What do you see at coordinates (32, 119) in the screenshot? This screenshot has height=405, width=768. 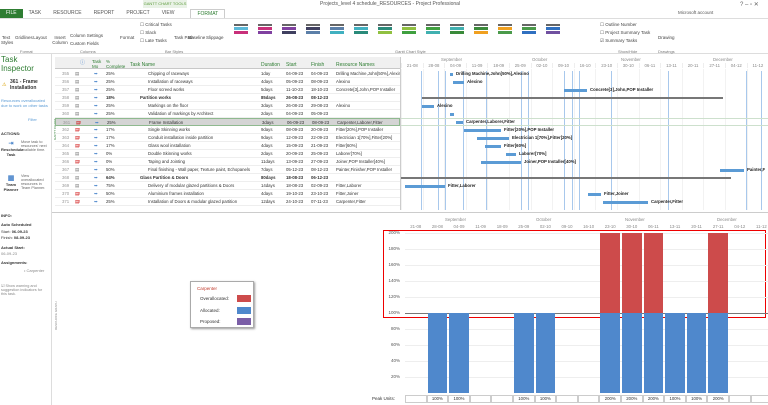 I see `filter-link: Filter` at bounding box center [32, 119].